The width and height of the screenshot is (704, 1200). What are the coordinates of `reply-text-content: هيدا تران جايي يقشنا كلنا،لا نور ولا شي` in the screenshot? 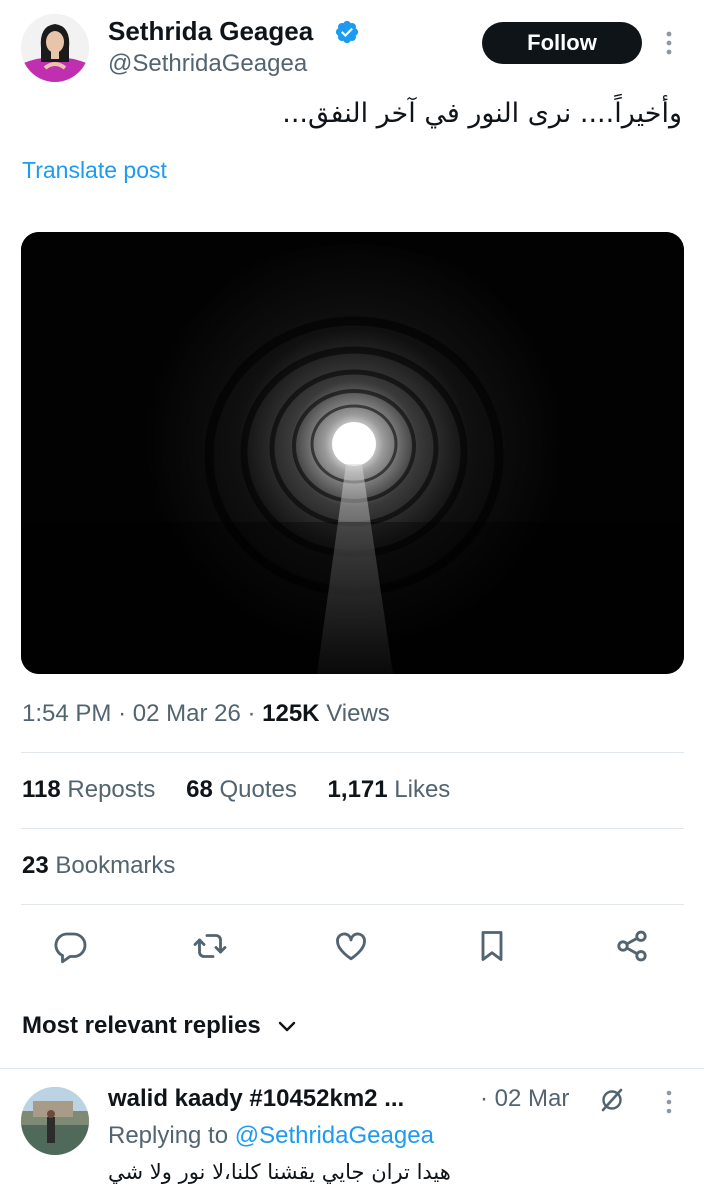 It's located at (279, 1172).